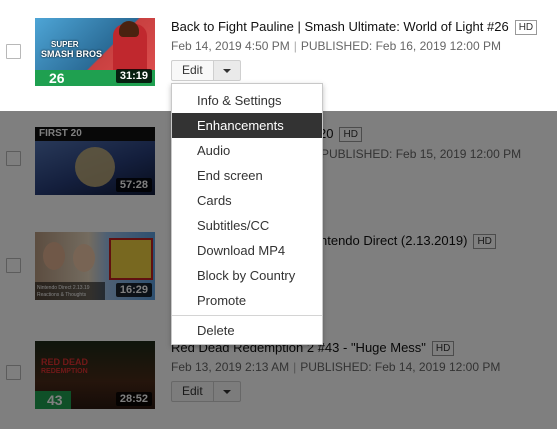 This screenshot has height=432, width=557. What do you see at coordinates (247, 275) in the screenshot?
I see `menu-item-block-by-country: Block by Country` at bounding box center [247, 275].